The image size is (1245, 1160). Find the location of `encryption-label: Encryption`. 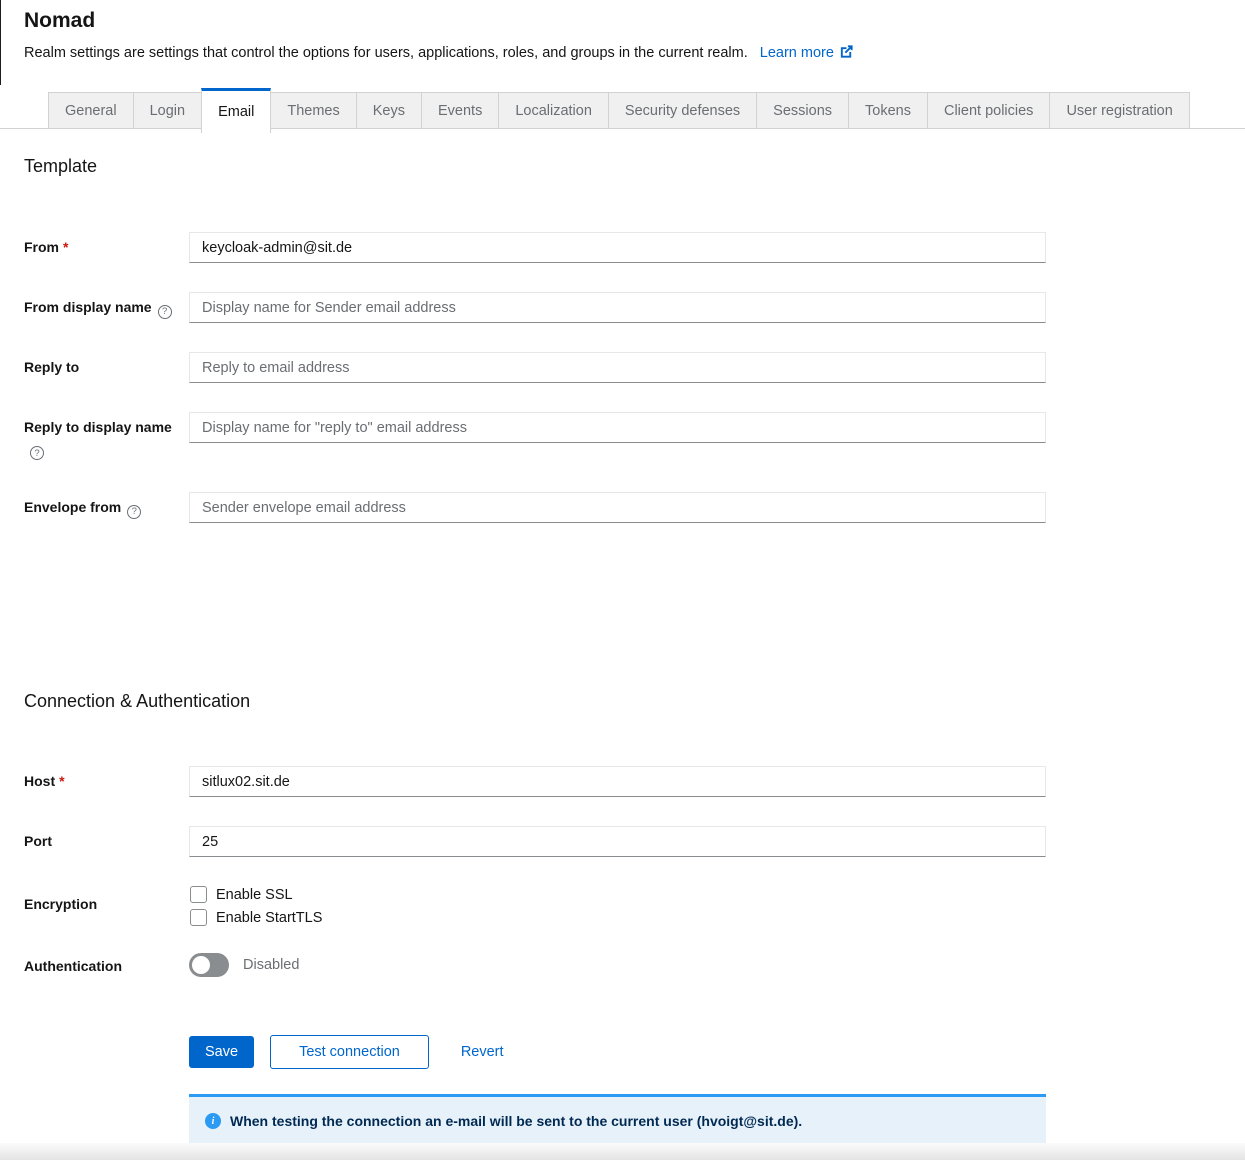

encryption-label: Encryption is located at coordinates (106, 899).